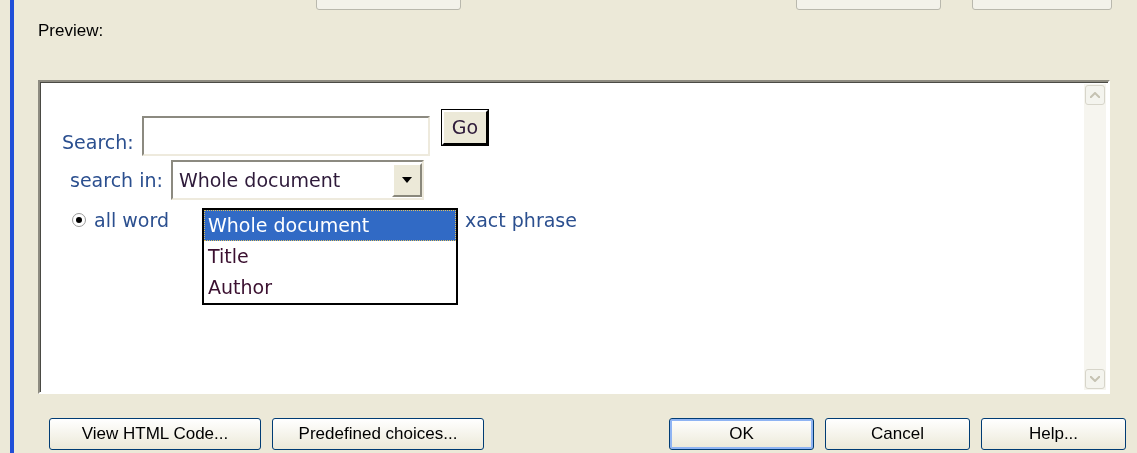  I want to click on dropdown-option: Whole document, so click(330, 225).